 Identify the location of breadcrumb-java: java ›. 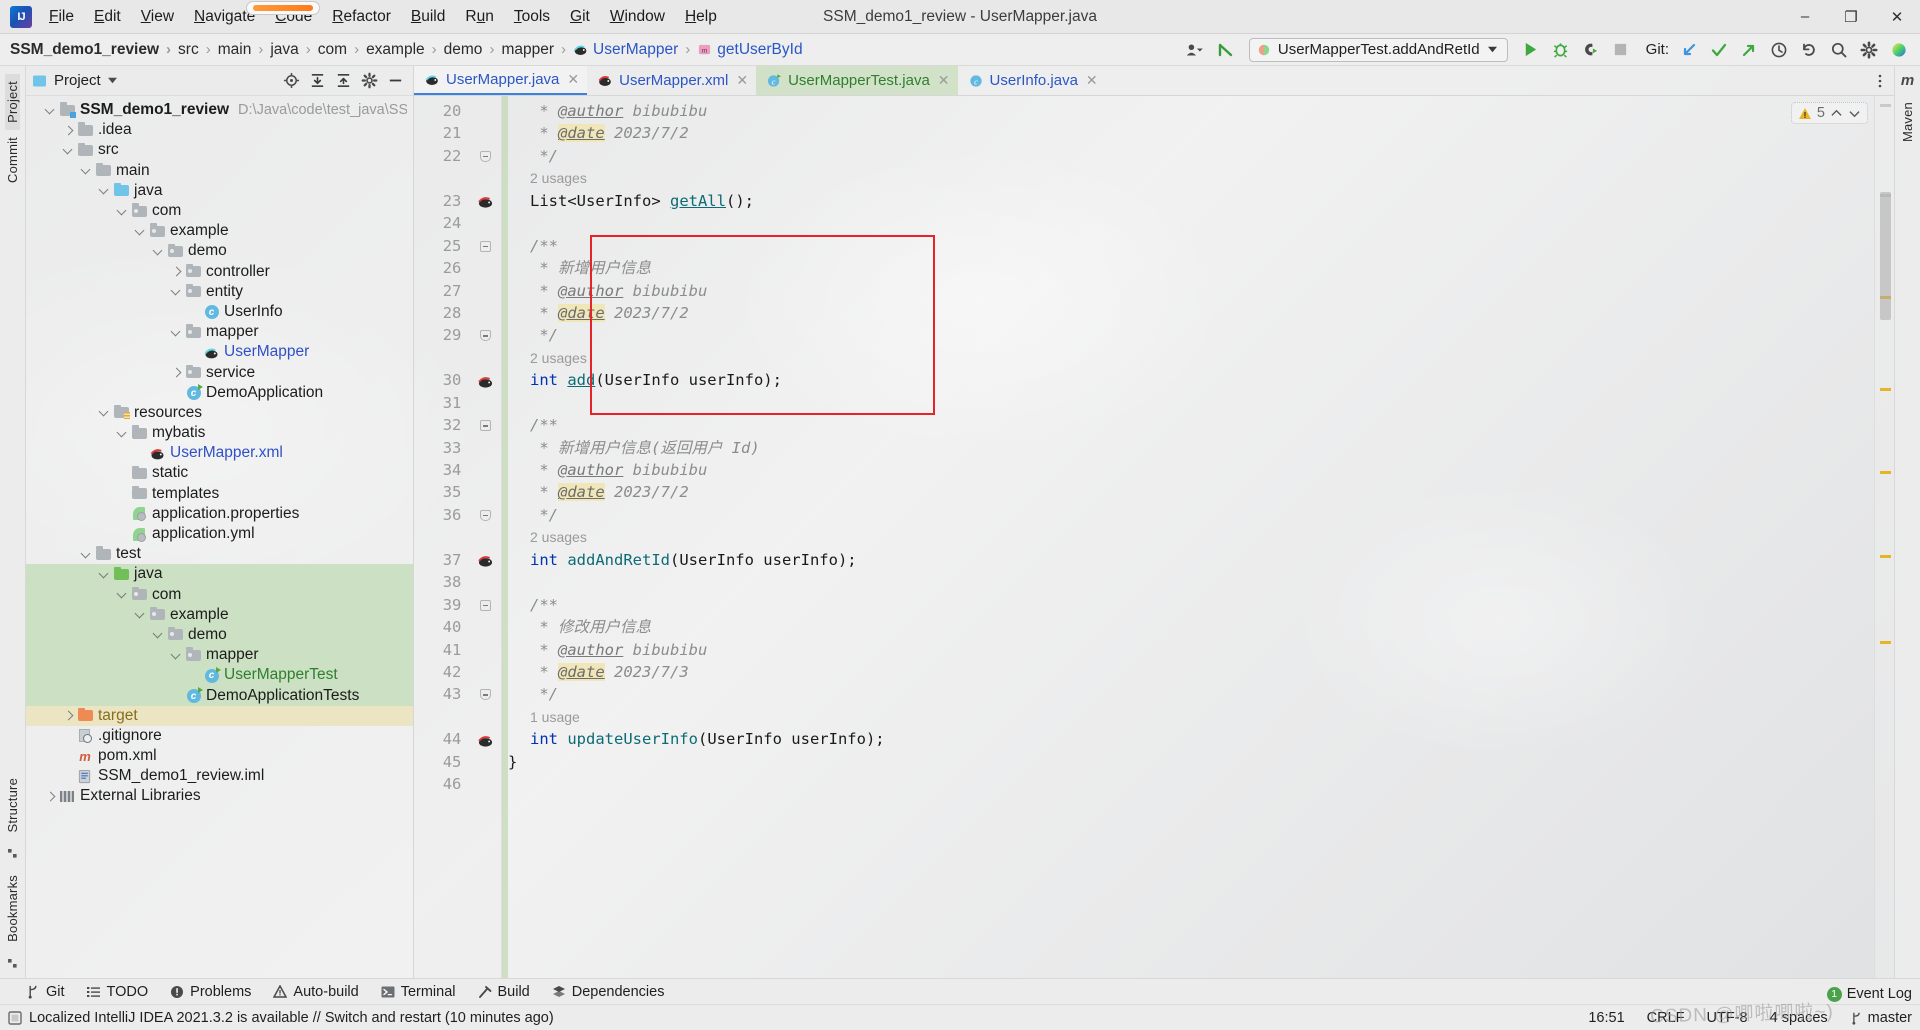
(293, 50).